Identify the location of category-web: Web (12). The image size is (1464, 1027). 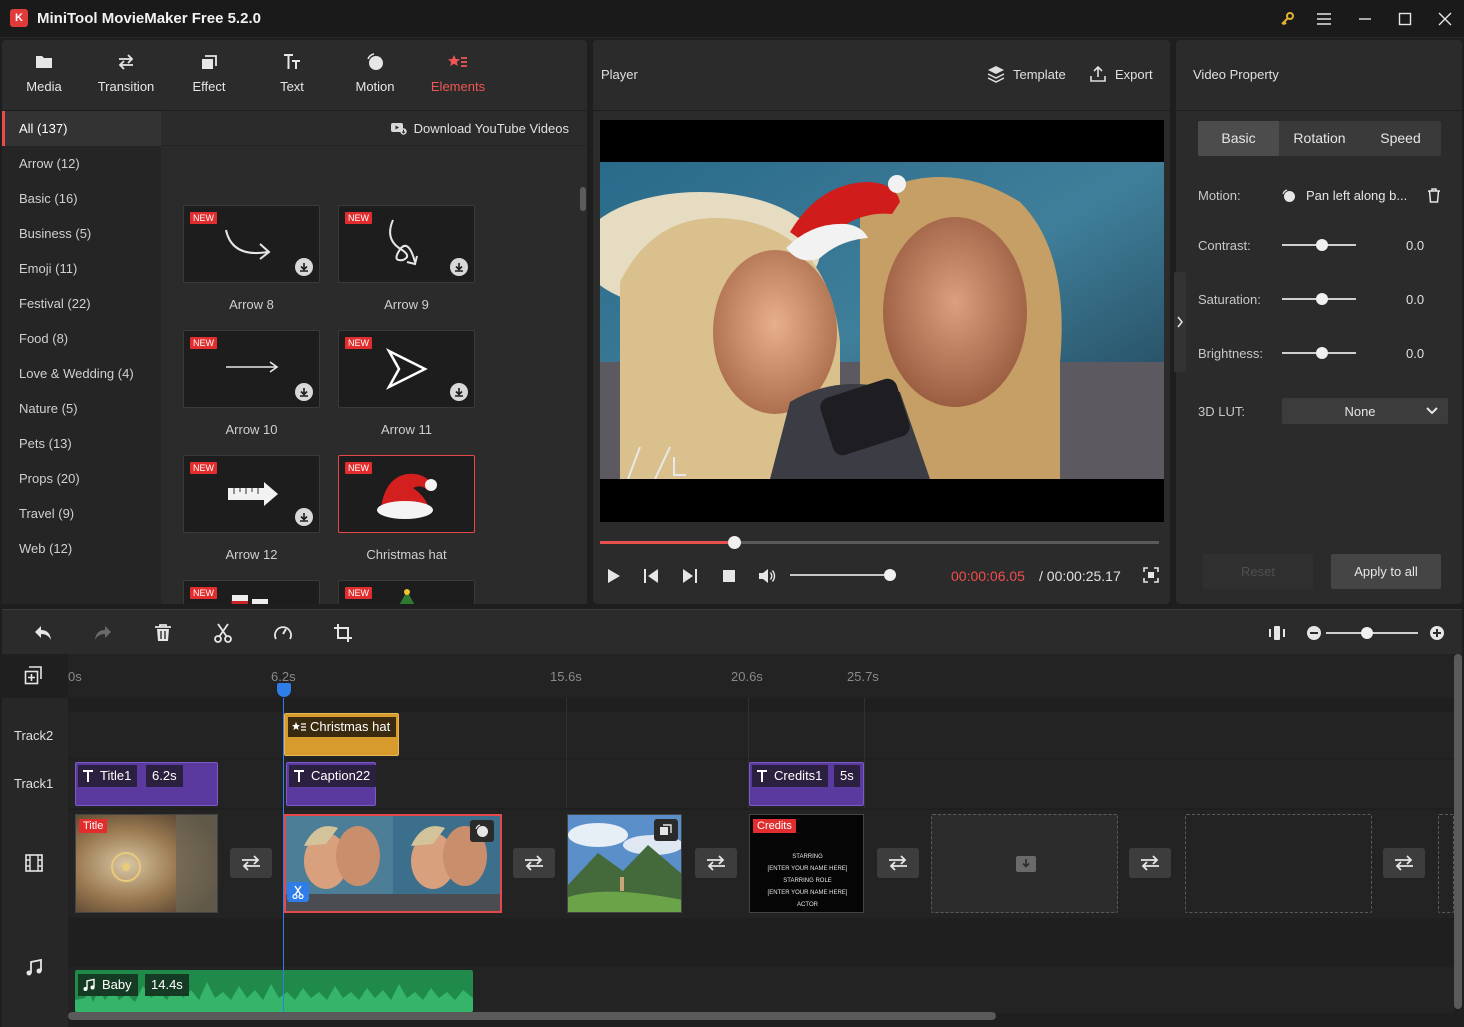
(81, 548).